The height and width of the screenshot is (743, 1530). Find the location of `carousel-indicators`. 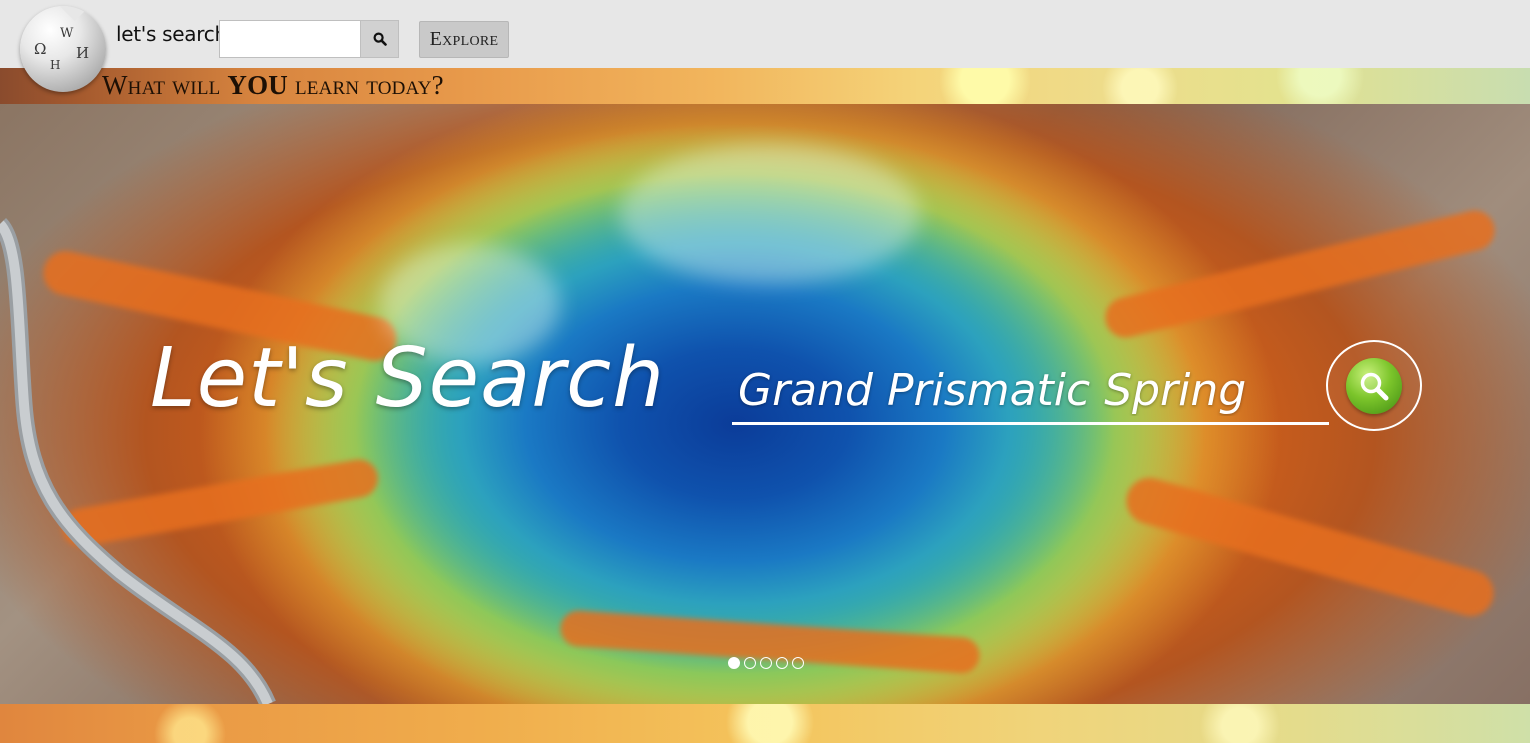

carousel-indicators is located at coordinates (766, 663).